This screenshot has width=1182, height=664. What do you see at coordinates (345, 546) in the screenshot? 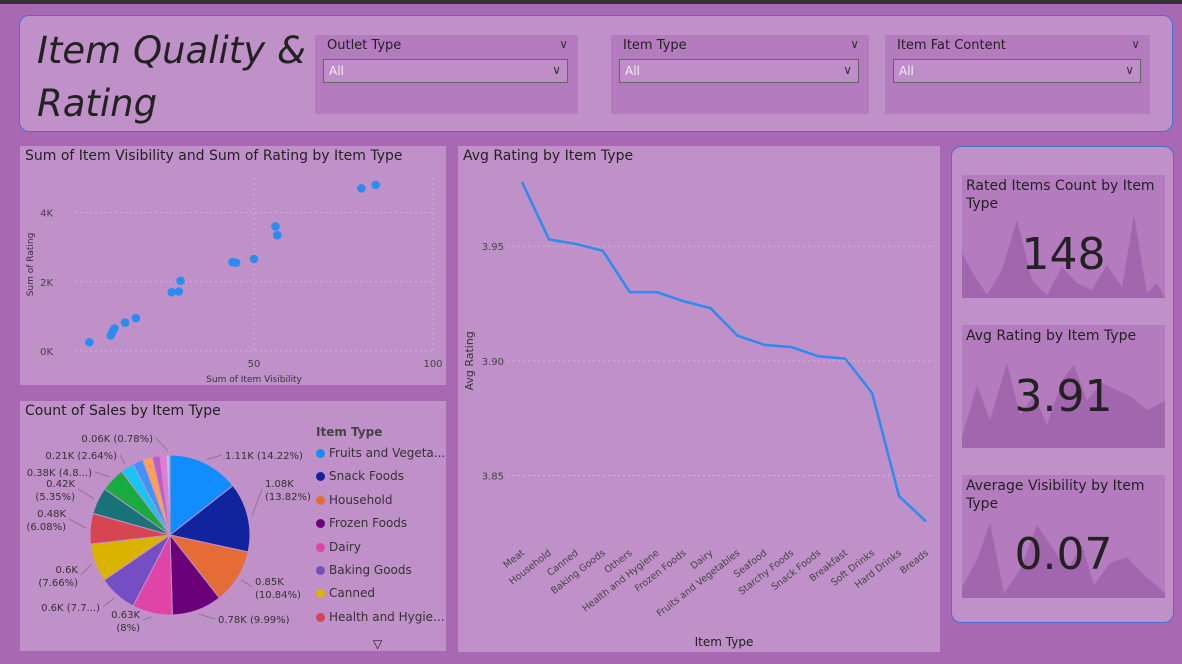
I see `legend-label: Dairy` at bounding box center [345, 546].